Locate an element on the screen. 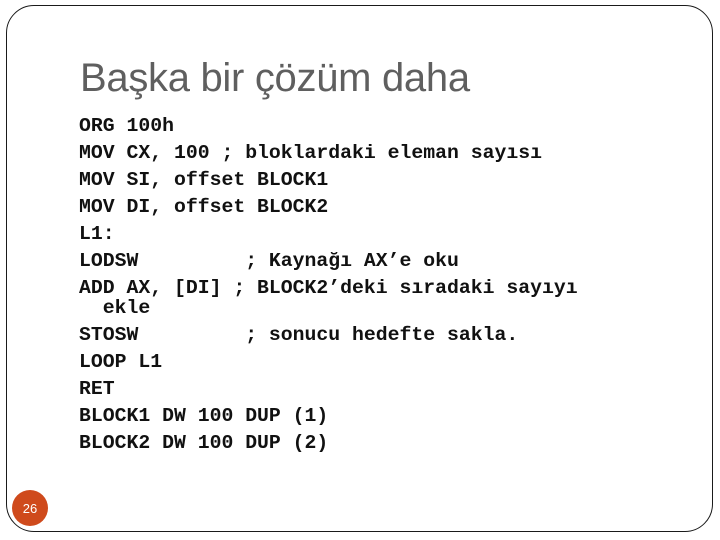 The image size is (720, 540). code-line: LOOP L1 is located at coordinates (121, 362).